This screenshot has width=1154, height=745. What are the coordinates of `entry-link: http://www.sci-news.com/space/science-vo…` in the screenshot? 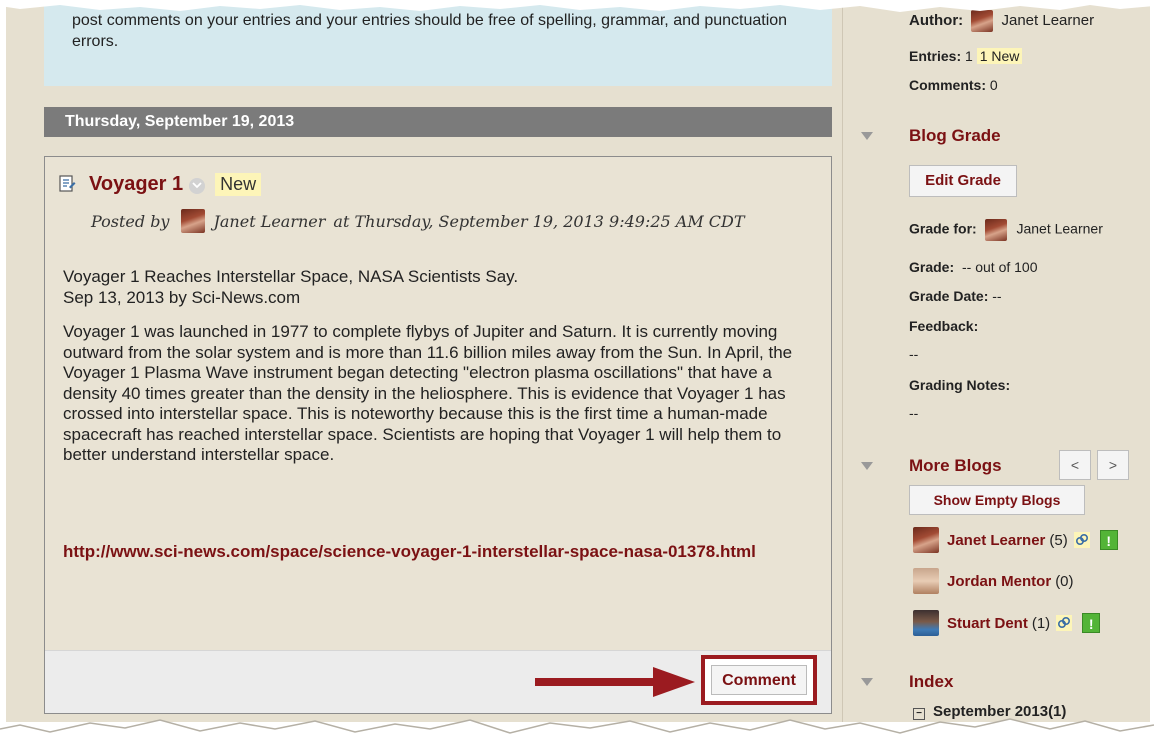 It's located at (423, 552).